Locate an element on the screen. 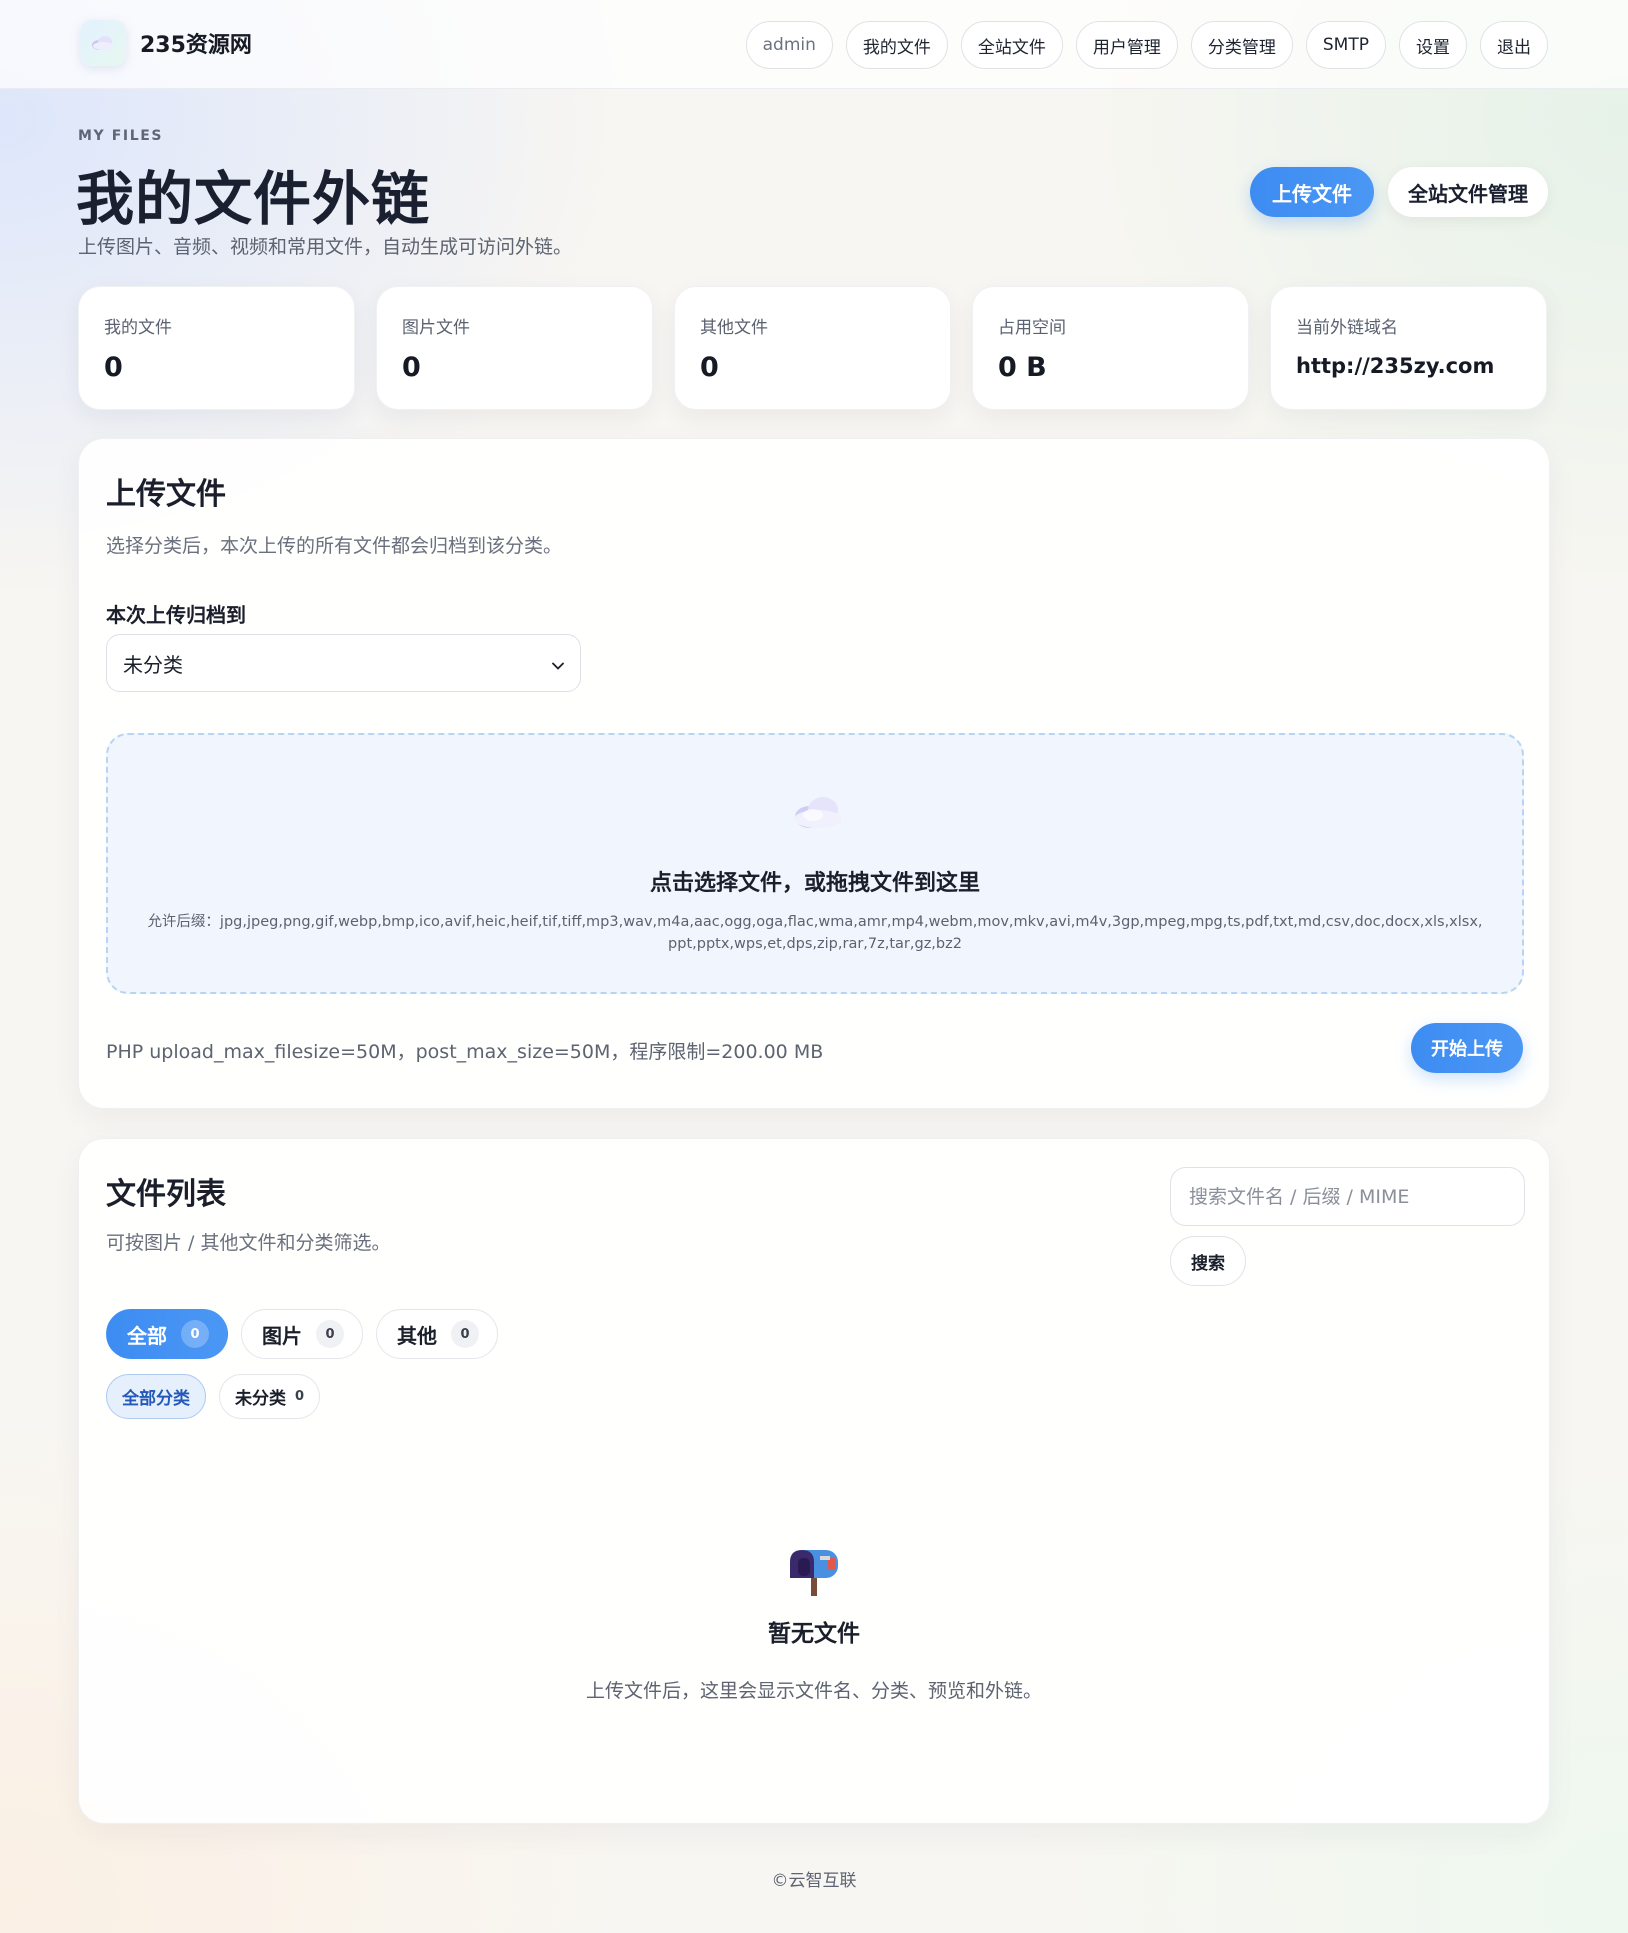 Image resolution: width=1628 pixels, height=1933 pixels. upload-card-title: 上传文件 is located at coordinates (166, 494).